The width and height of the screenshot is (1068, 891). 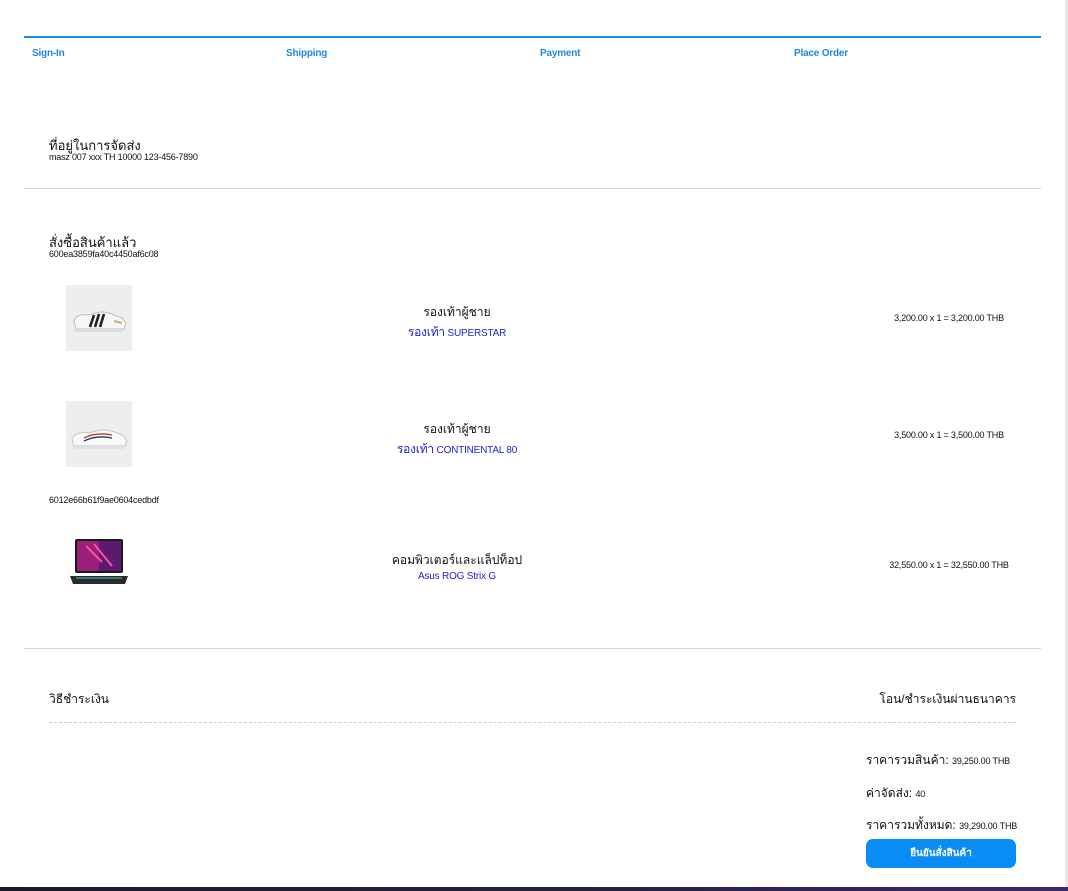 What do you see at coordinates (949, 435) in the screenshot?
I see `item-price: 3,500.00 x 1 = 3,500.00 THB` at bounding box center [949, 435].